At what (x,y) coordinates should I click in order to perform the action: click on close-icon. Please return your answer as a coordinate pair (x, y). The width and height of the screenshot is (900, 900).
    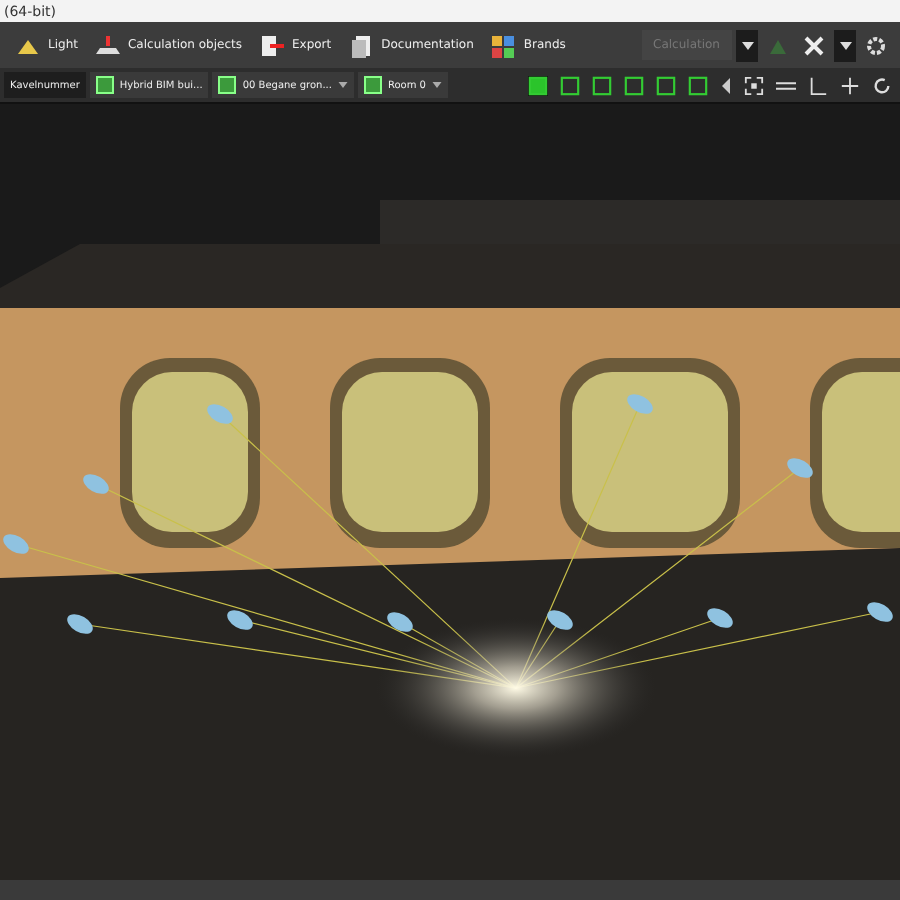
    Looking at the image, I should click on (814, 45).